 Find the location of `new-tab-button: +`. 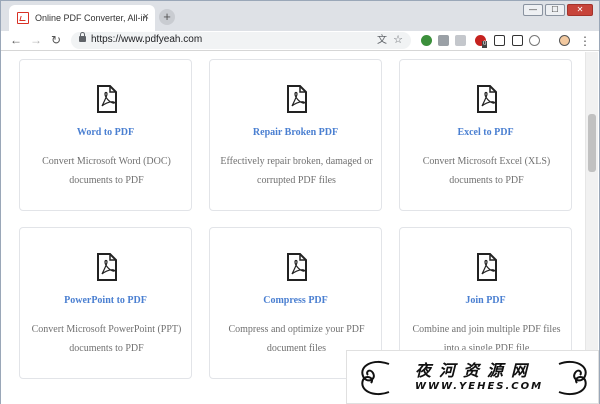

new-tab-button: + is located at coordinates (167, 17).